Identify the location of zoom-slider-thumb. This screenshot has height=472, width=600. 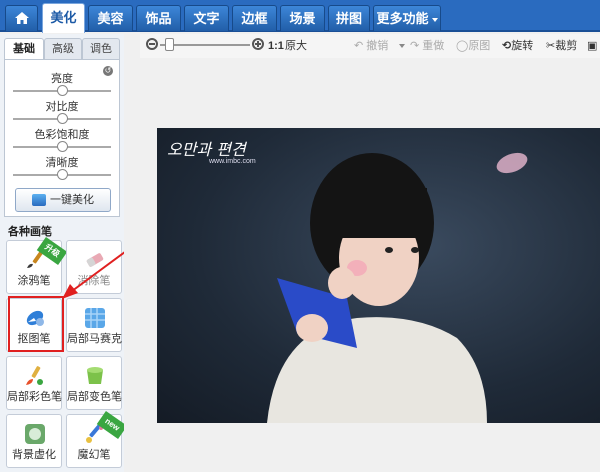
(169, 44).